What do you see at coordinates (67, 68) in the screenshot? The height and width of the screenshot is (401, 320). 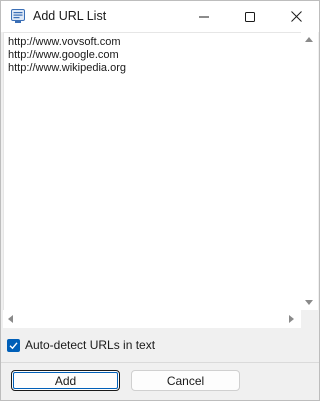 I see `url-line: http://www.wikipedia.org` at bounding box center [67, 68].